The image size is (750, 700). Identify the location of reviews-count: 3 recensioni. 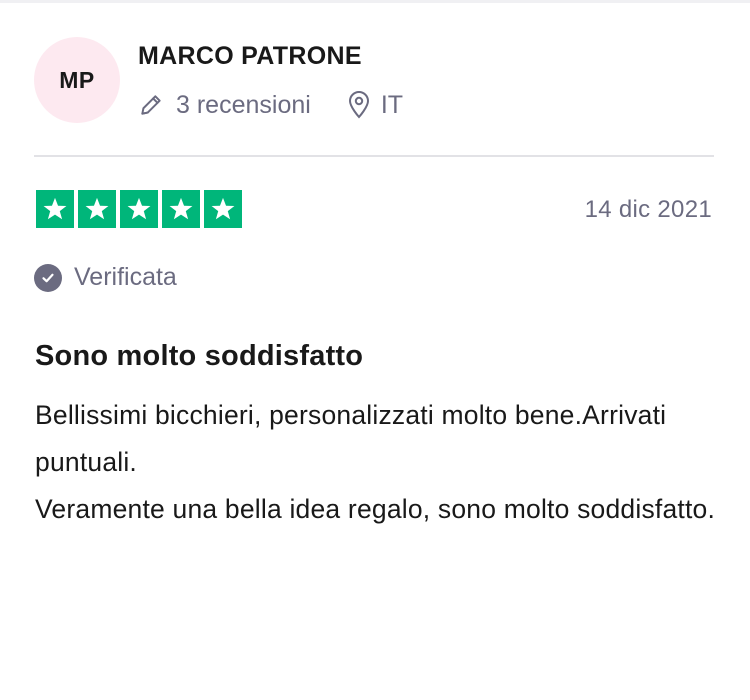
(224, 105).